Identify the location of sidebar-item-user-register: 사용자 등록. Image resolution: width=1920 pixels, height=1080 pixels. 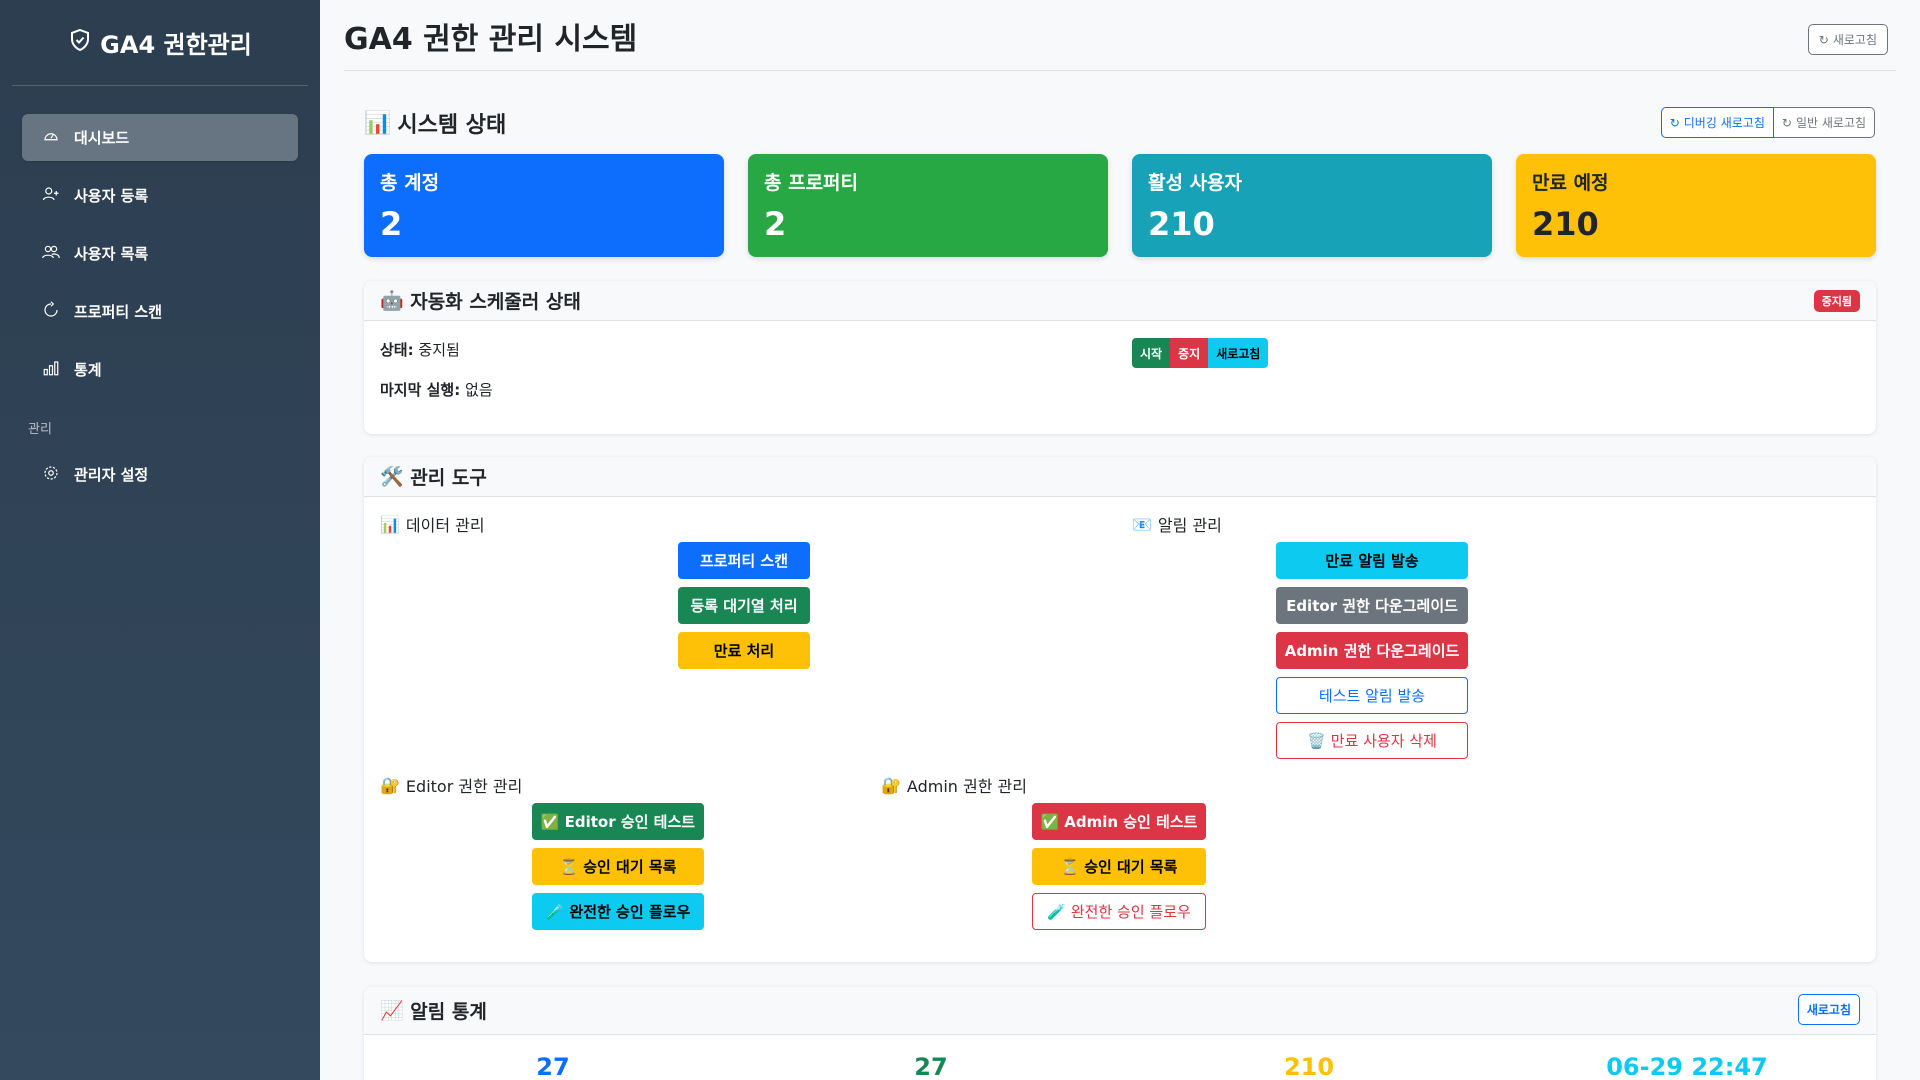
(160, 195).